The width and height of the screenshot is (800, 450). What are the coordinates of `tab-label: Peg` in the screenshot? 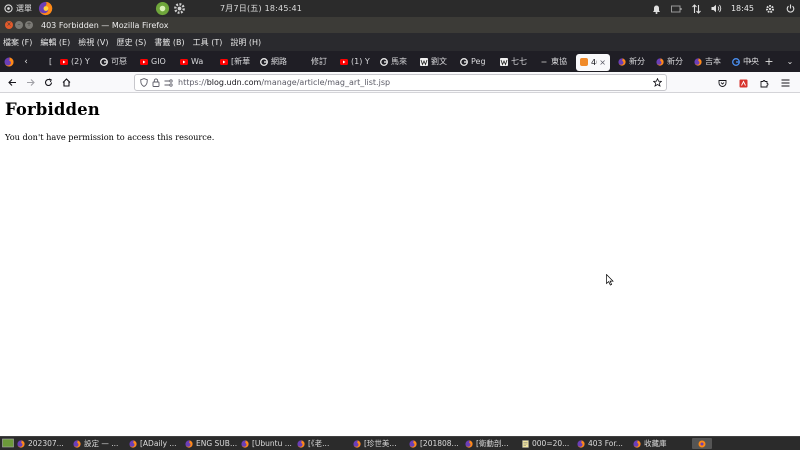 It's located at (478, 61).